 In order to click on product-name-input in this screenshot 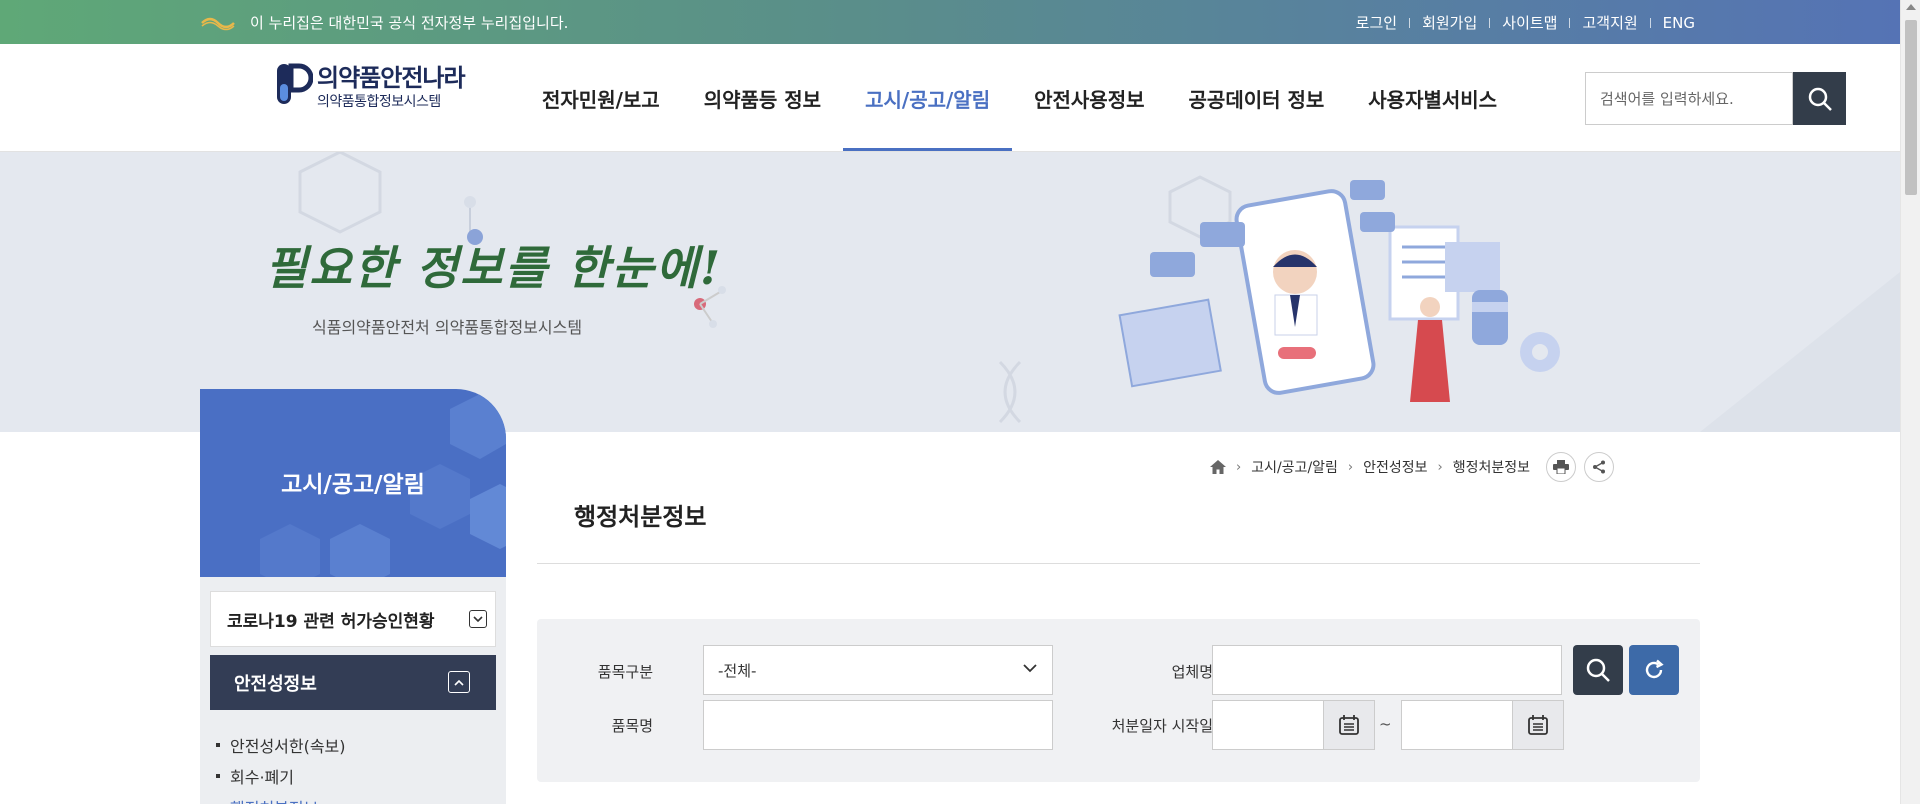, I will do `click(878, 725)`.